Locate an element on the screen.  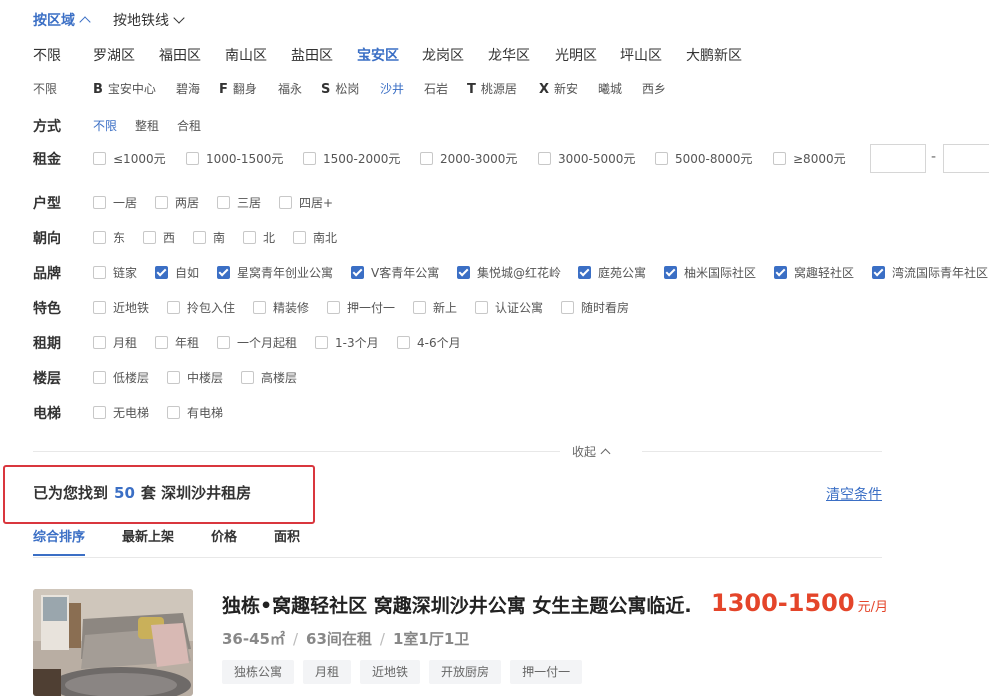
listing-thumbnail is located at coordinates (113, 642).